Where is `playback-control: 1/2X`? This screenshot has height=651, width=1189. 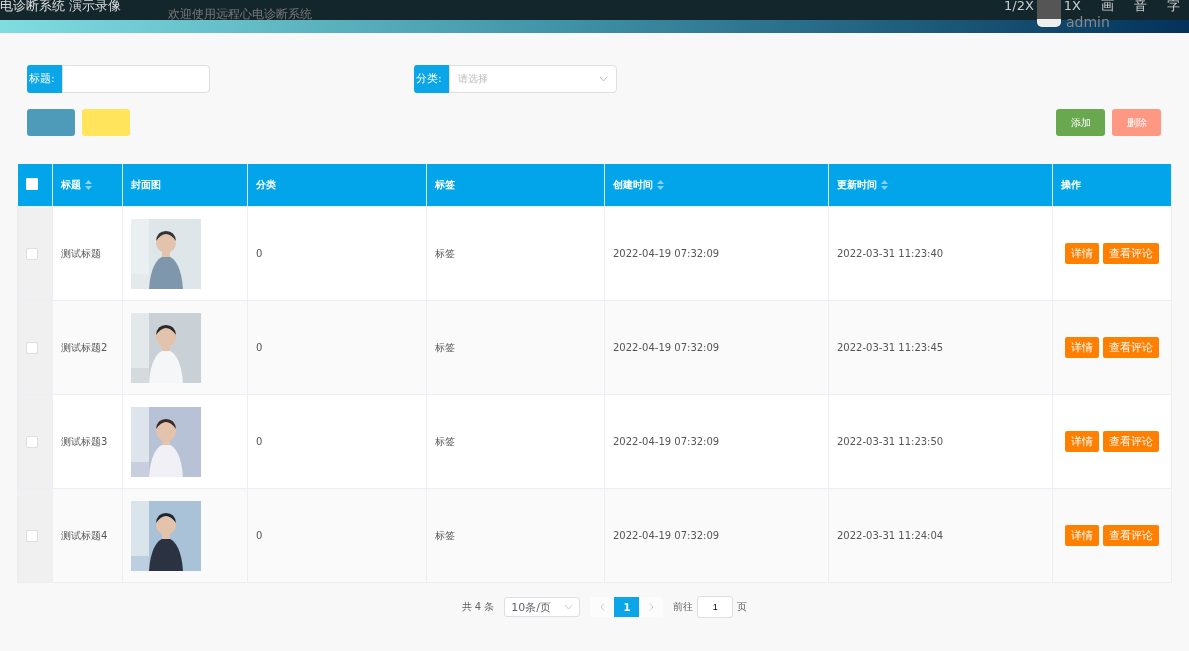
playback-control: 1/2X is located at coordinates (1019, 6).